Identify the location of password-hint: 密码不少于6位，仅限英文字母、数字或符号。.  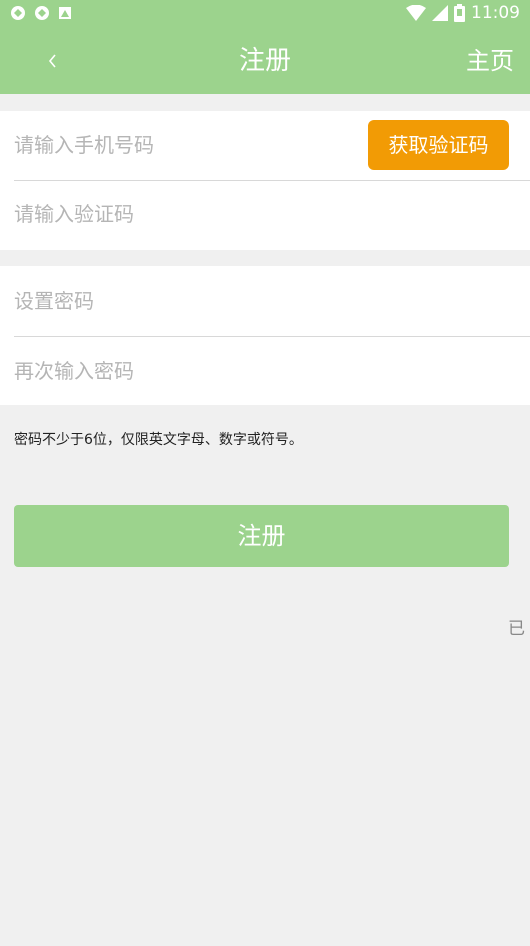
(158, 440).